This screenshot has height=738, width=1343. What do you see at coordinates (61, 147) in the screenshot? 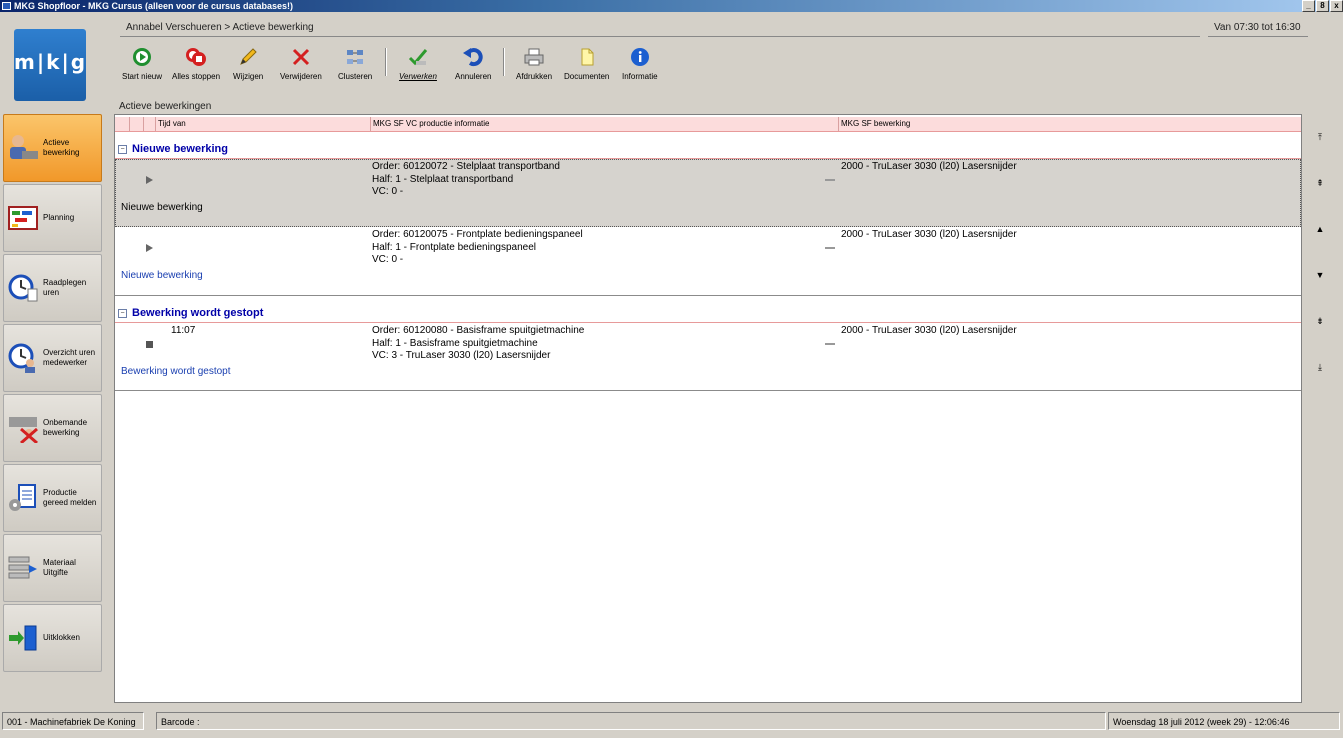
I see `sidebar-item-label: Actieve bewerking` at bounding box center [61, 147].